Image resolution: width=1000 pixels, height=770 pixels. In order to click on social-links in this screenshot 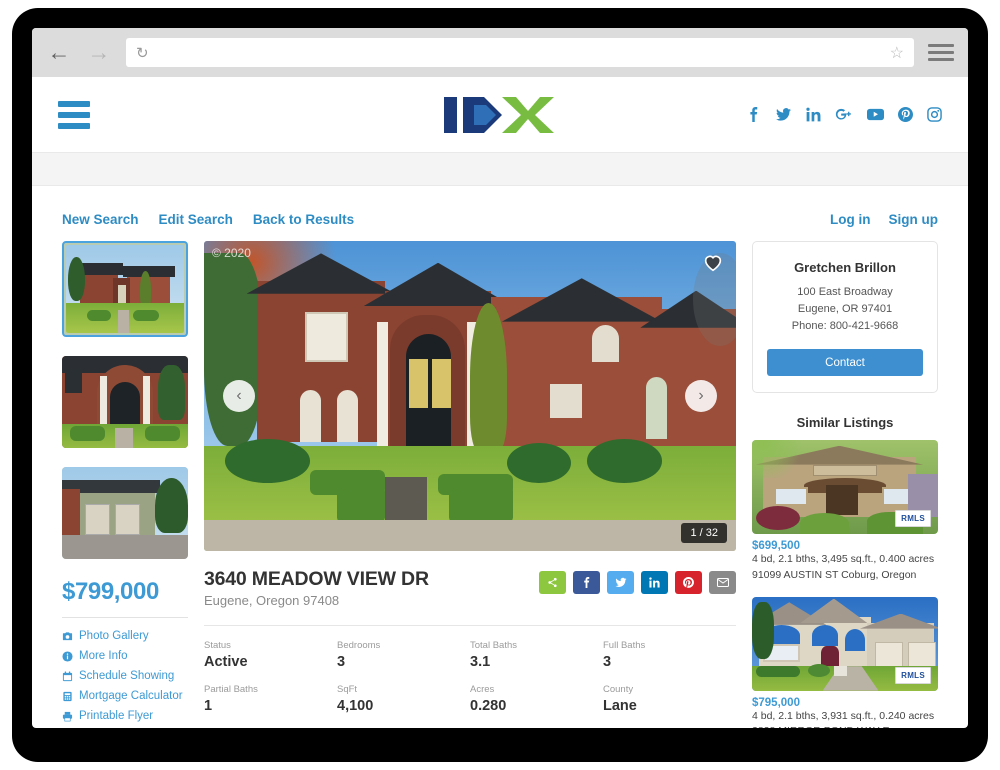, I will do `click(844, 114)`.